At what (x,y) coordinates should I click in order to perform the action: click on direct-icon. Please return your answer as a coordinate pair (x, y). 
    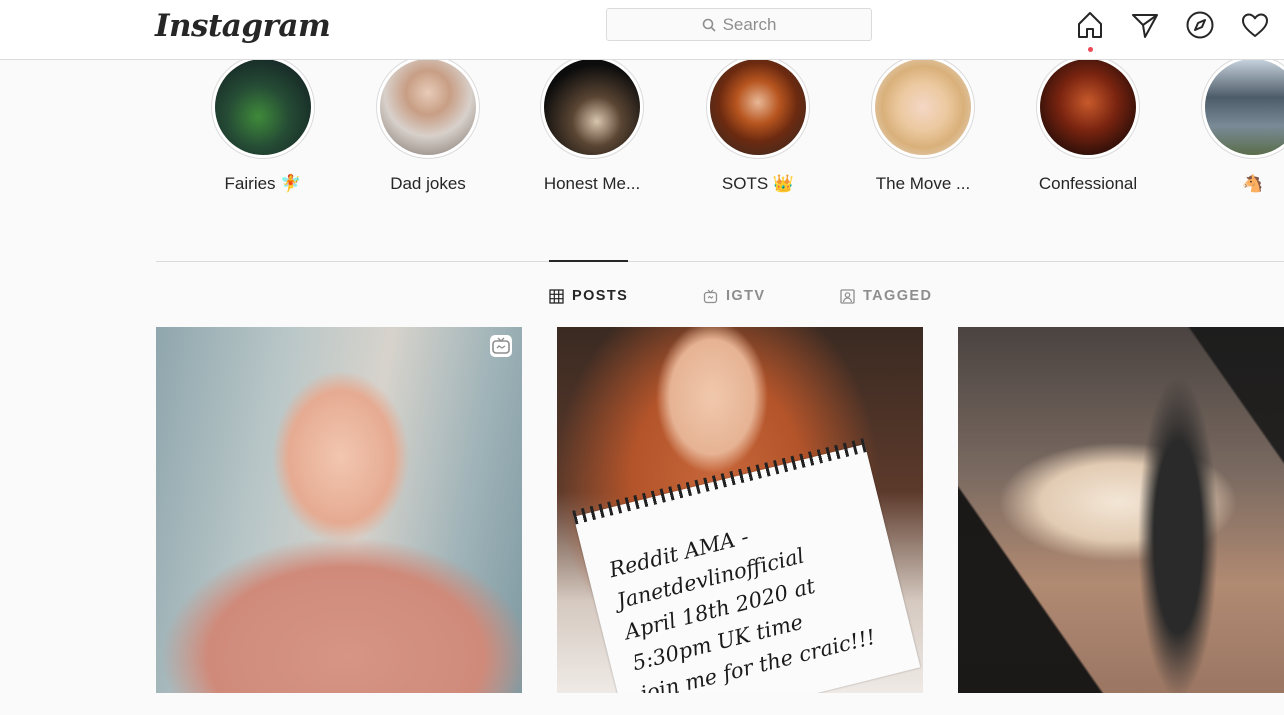
    Looking at the image, I should click on (1145, 25).